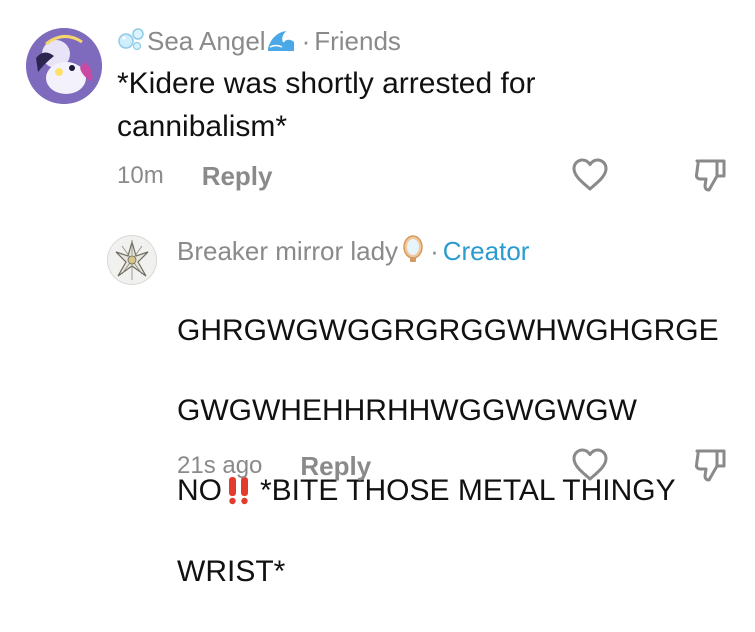 This screenshot has width=755, height=632. What do you see at coordinates (206, 41) in the screenshot?
I see `comment-username: Sea Angel` at bounding box center [206, 41].